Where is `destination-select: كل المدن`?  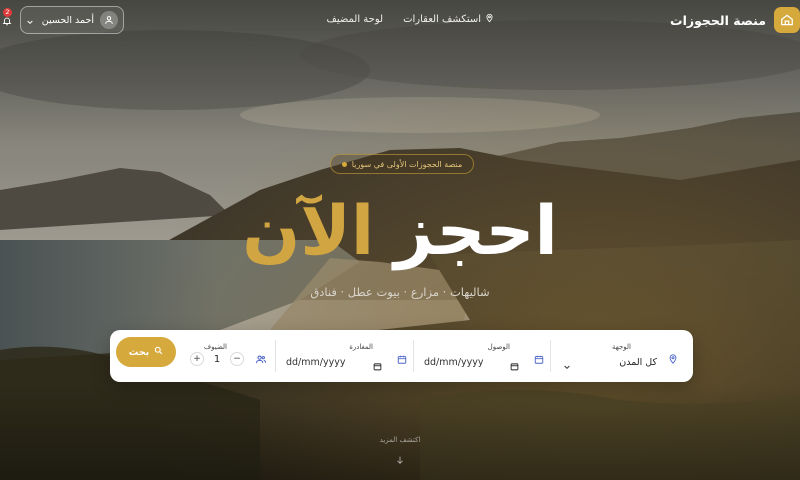
destination-select: كل المدن is located at coordinates (638, 362).